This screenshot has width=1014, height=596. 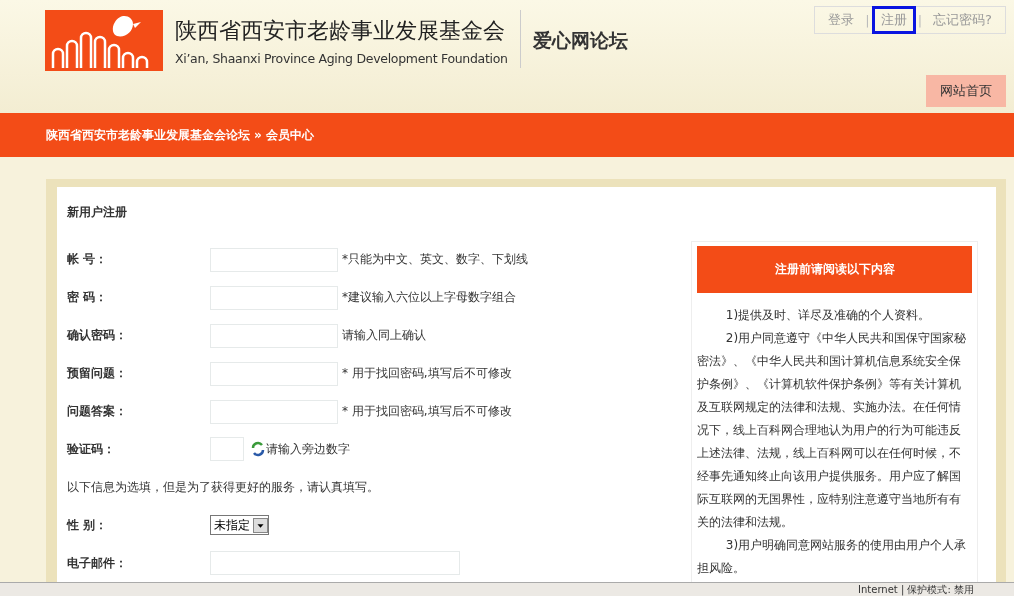 What do you see at coordinates (308, 449) in the screenshot?
I see `field-hint: 请输入旁边数字` at bounding box center [308, 449].